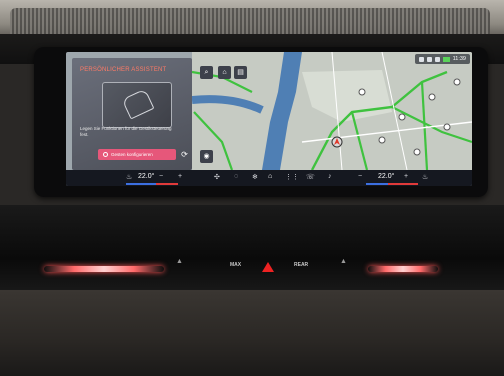 The image size is (504, 376). What do you see at coordinates (330, 176) in the screenshot?
I see `media-icon: ♪` at bounding box center [330, 176].